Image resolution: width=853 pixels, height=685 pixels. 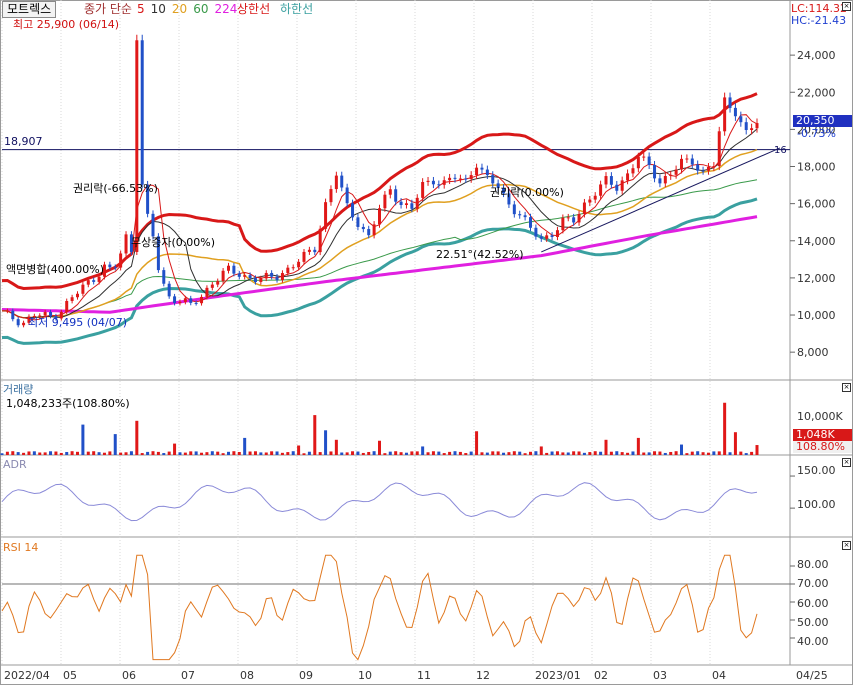 I want to click on ma-legend-item: 60, so click(x=200, y=9).